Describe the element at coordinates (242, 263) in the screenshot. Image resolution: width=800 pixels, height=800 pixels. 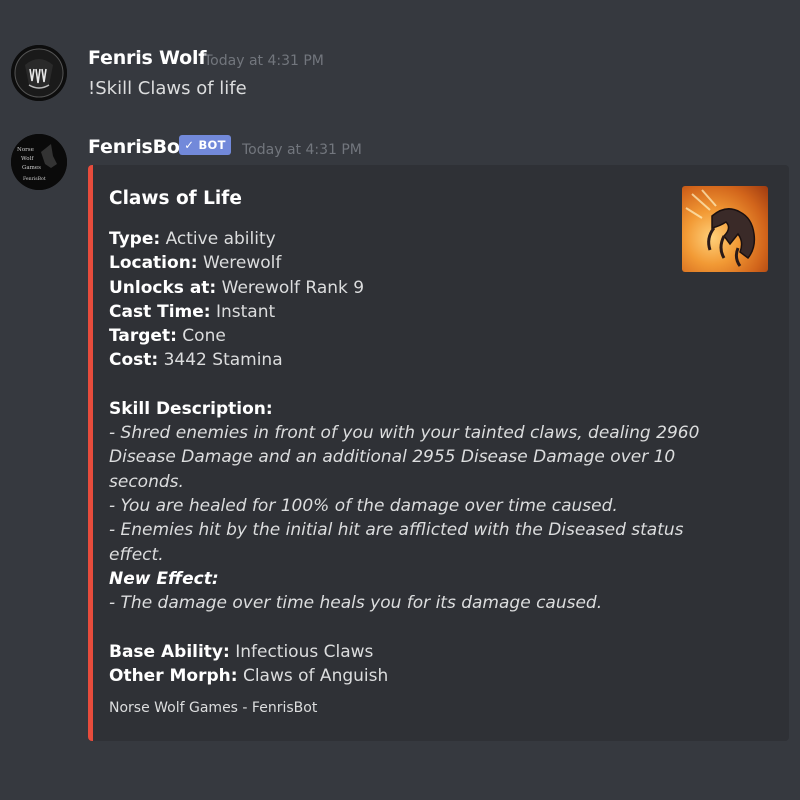
I see `field-value: Werewolf` at that location.